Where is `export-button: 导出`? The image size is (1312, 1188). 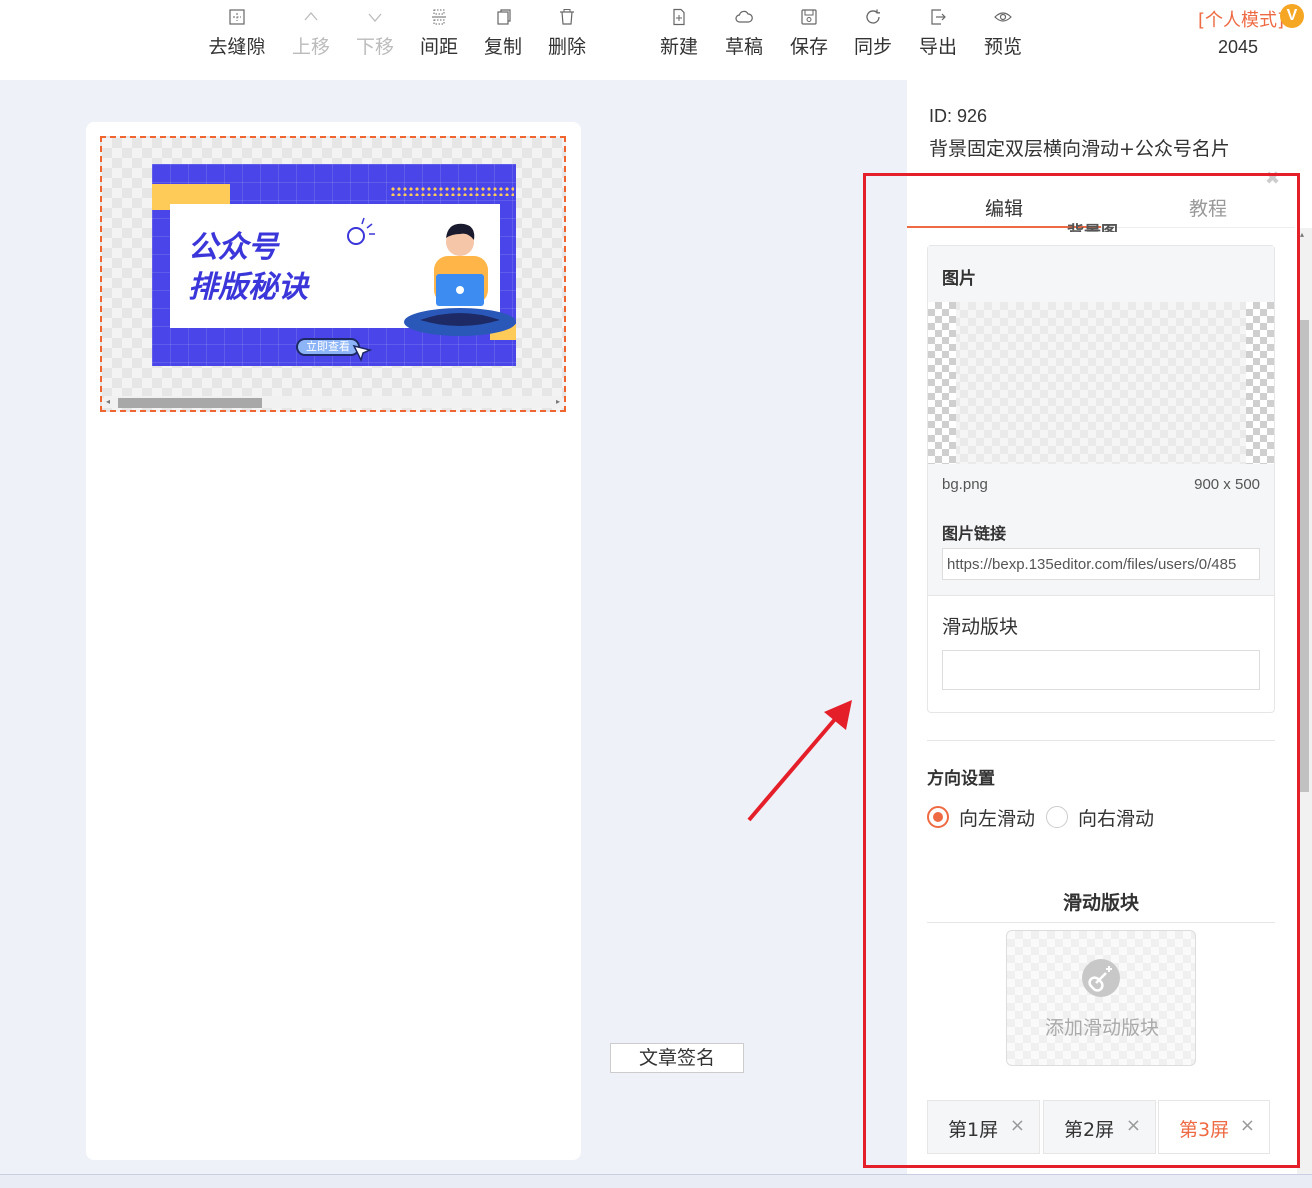
export-button: 导出 is located at coordinates (938, 32).